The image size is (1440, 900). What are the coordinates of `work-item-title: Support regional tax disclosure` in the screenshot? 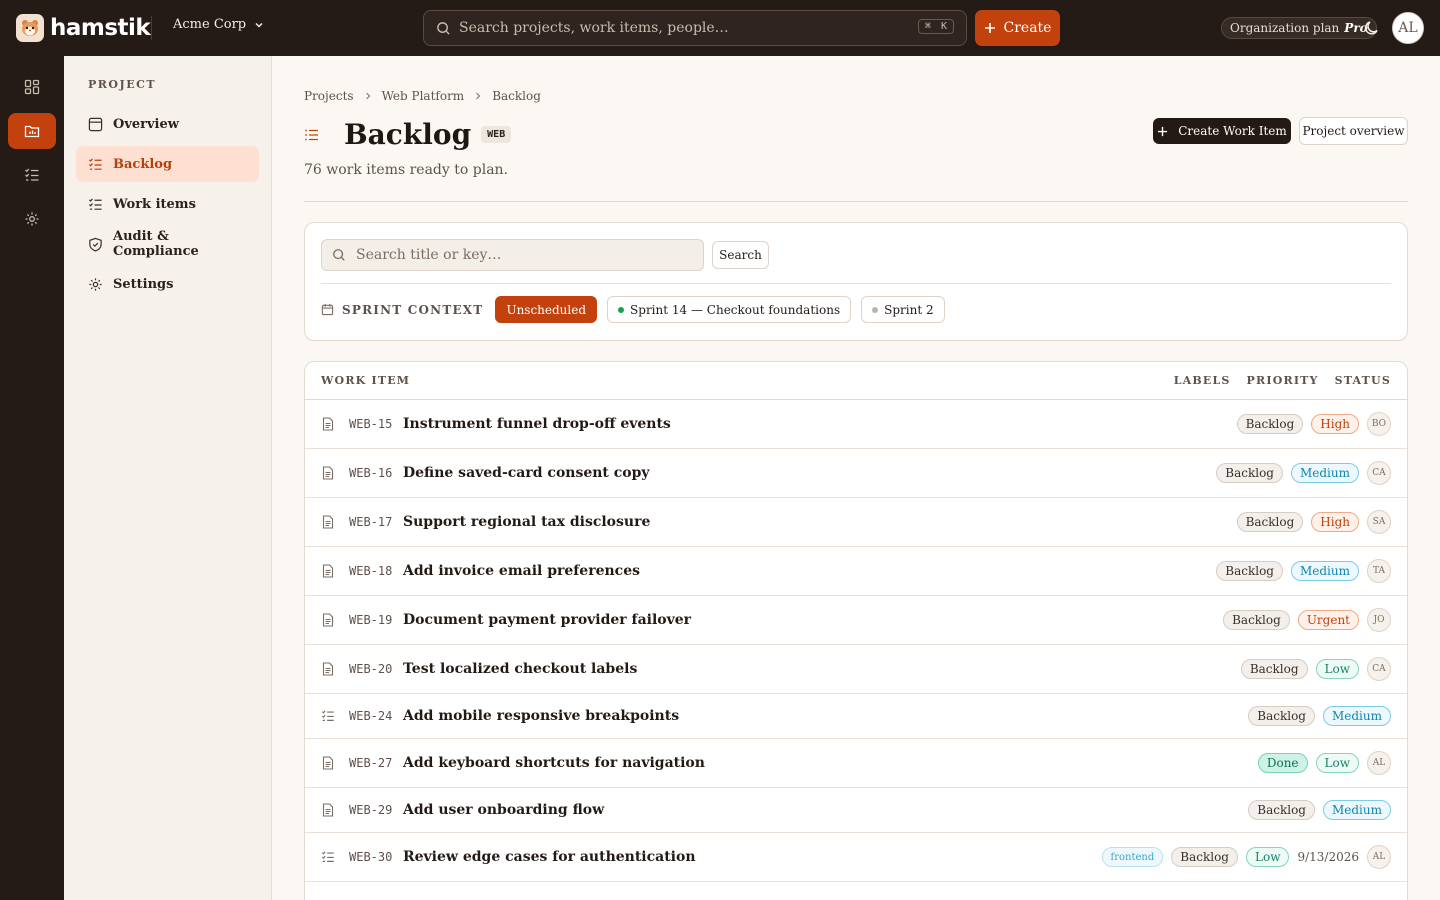 It's located at (526, 522).